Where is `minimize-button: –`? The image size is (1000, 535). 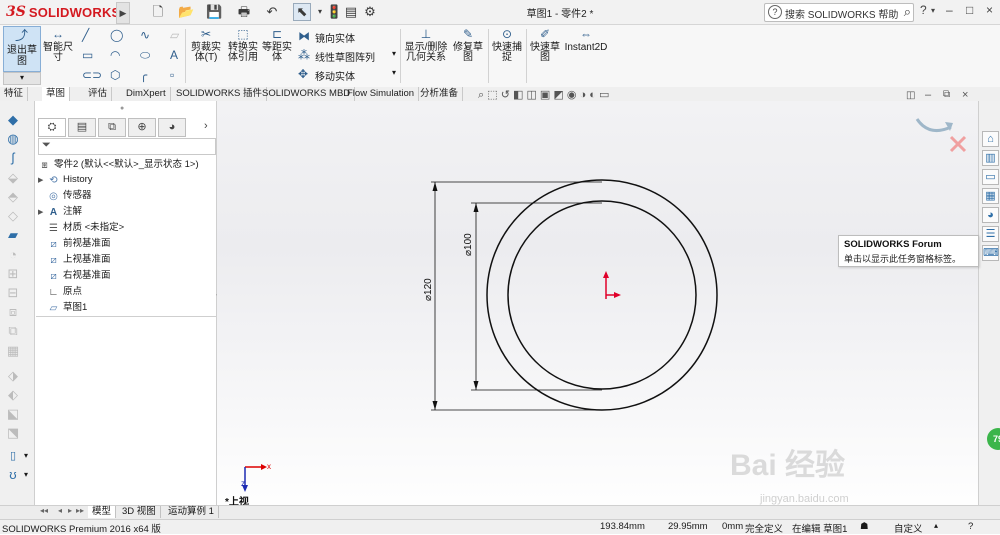
minimize-button: – is located at coordinates (949, 10).